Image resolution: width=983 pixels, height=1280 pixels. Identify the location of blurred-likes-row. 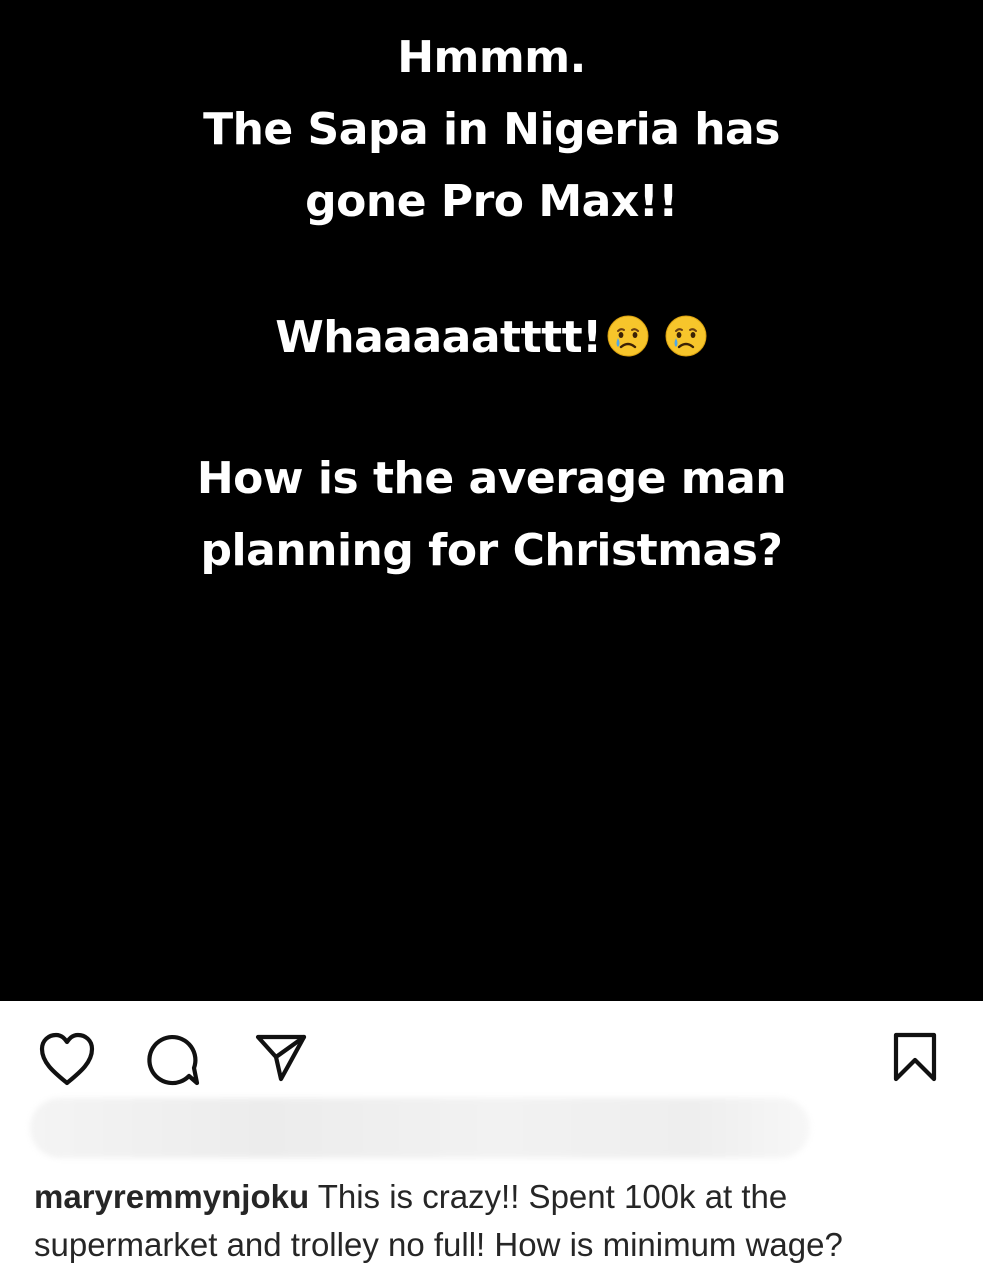
(420, 1128).